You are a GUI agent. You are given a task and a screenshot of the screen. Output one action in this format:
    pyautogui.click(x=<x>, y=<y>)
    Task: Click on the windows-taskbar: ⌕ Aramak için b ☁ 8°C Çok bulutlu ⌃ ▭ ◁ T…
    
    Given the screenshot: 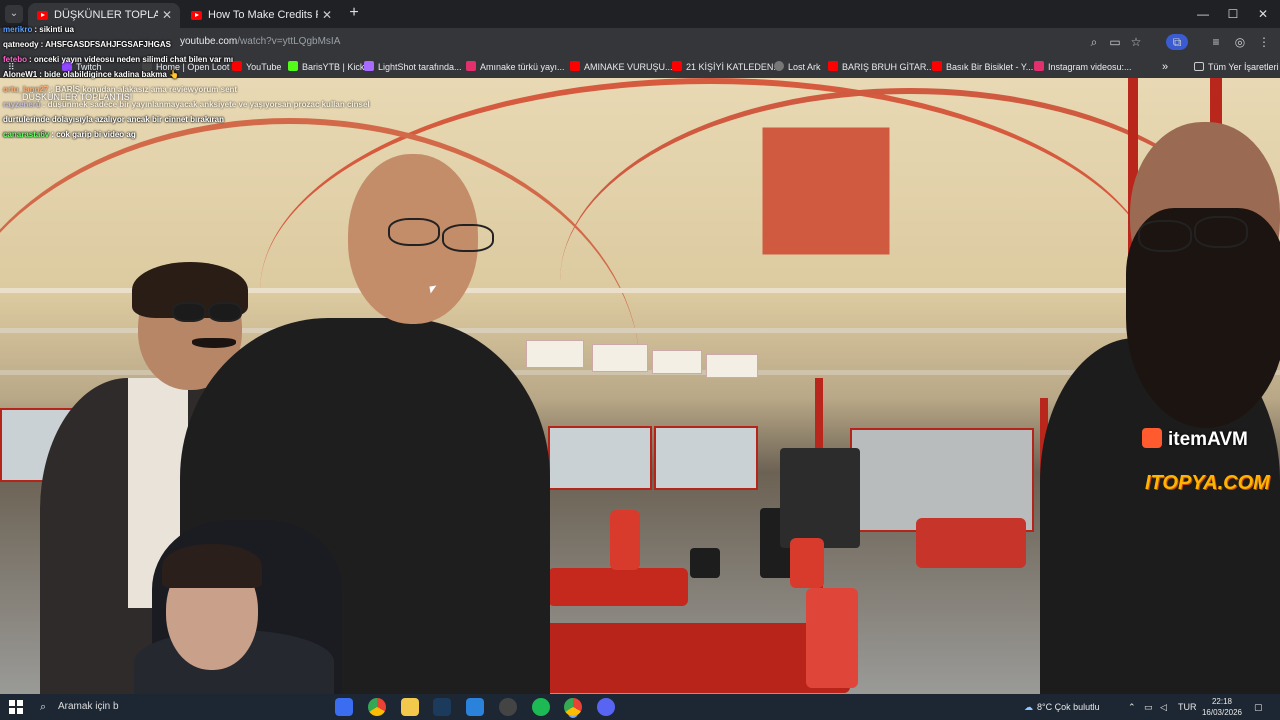 What is the action you would take?
    pyautogui.click(x=640, y=707)
    